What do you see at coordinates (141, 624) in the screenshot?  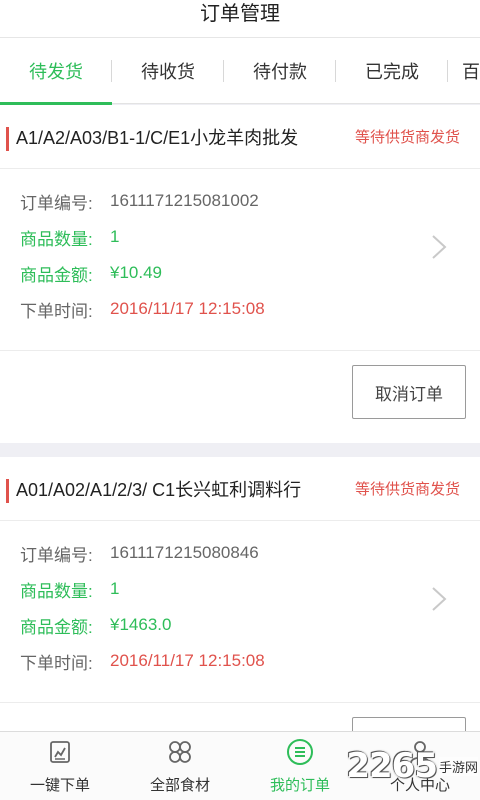 I see `amount-value: ¥1463.0` at bounding box center [141, 624].